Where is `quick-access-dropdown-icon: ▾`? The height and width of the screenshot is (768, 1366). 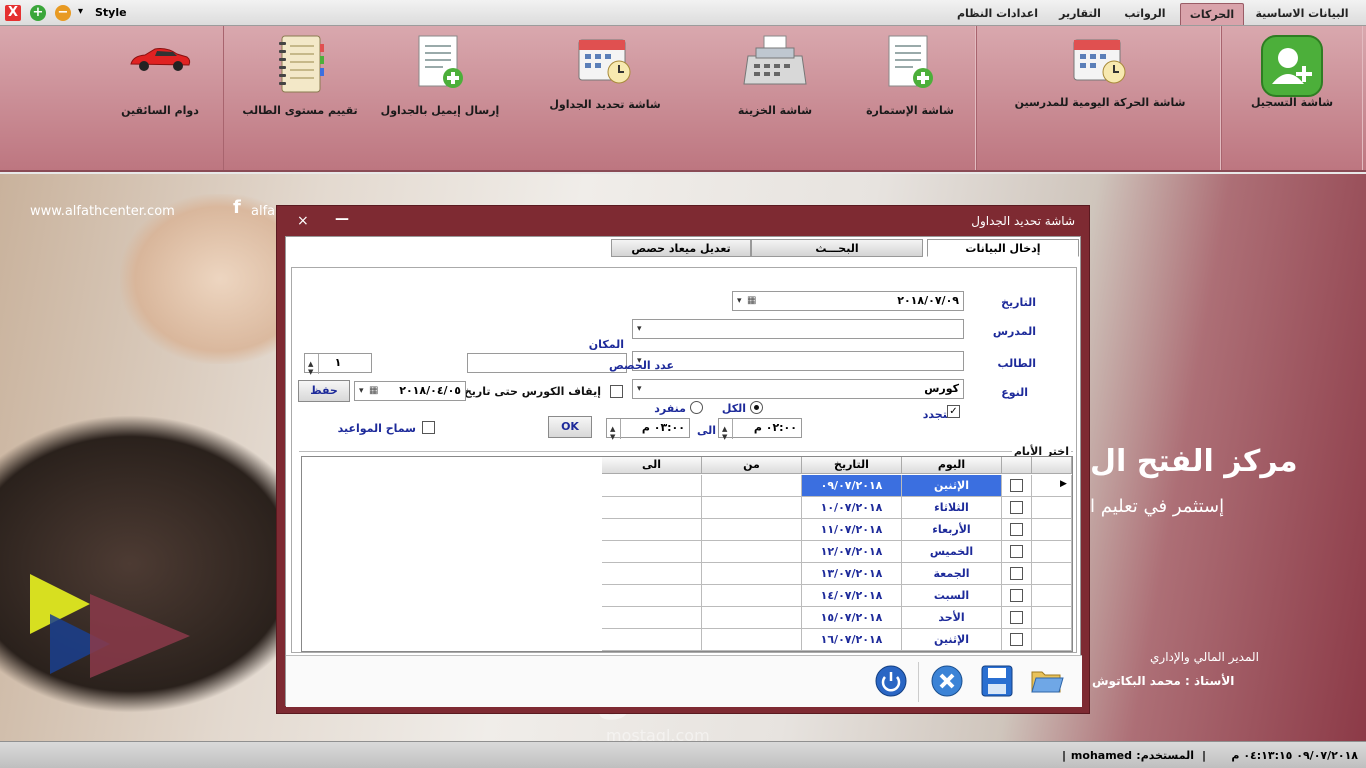
quick-access-dropdown-icon: ▾ is located at coordinates (80, 11).